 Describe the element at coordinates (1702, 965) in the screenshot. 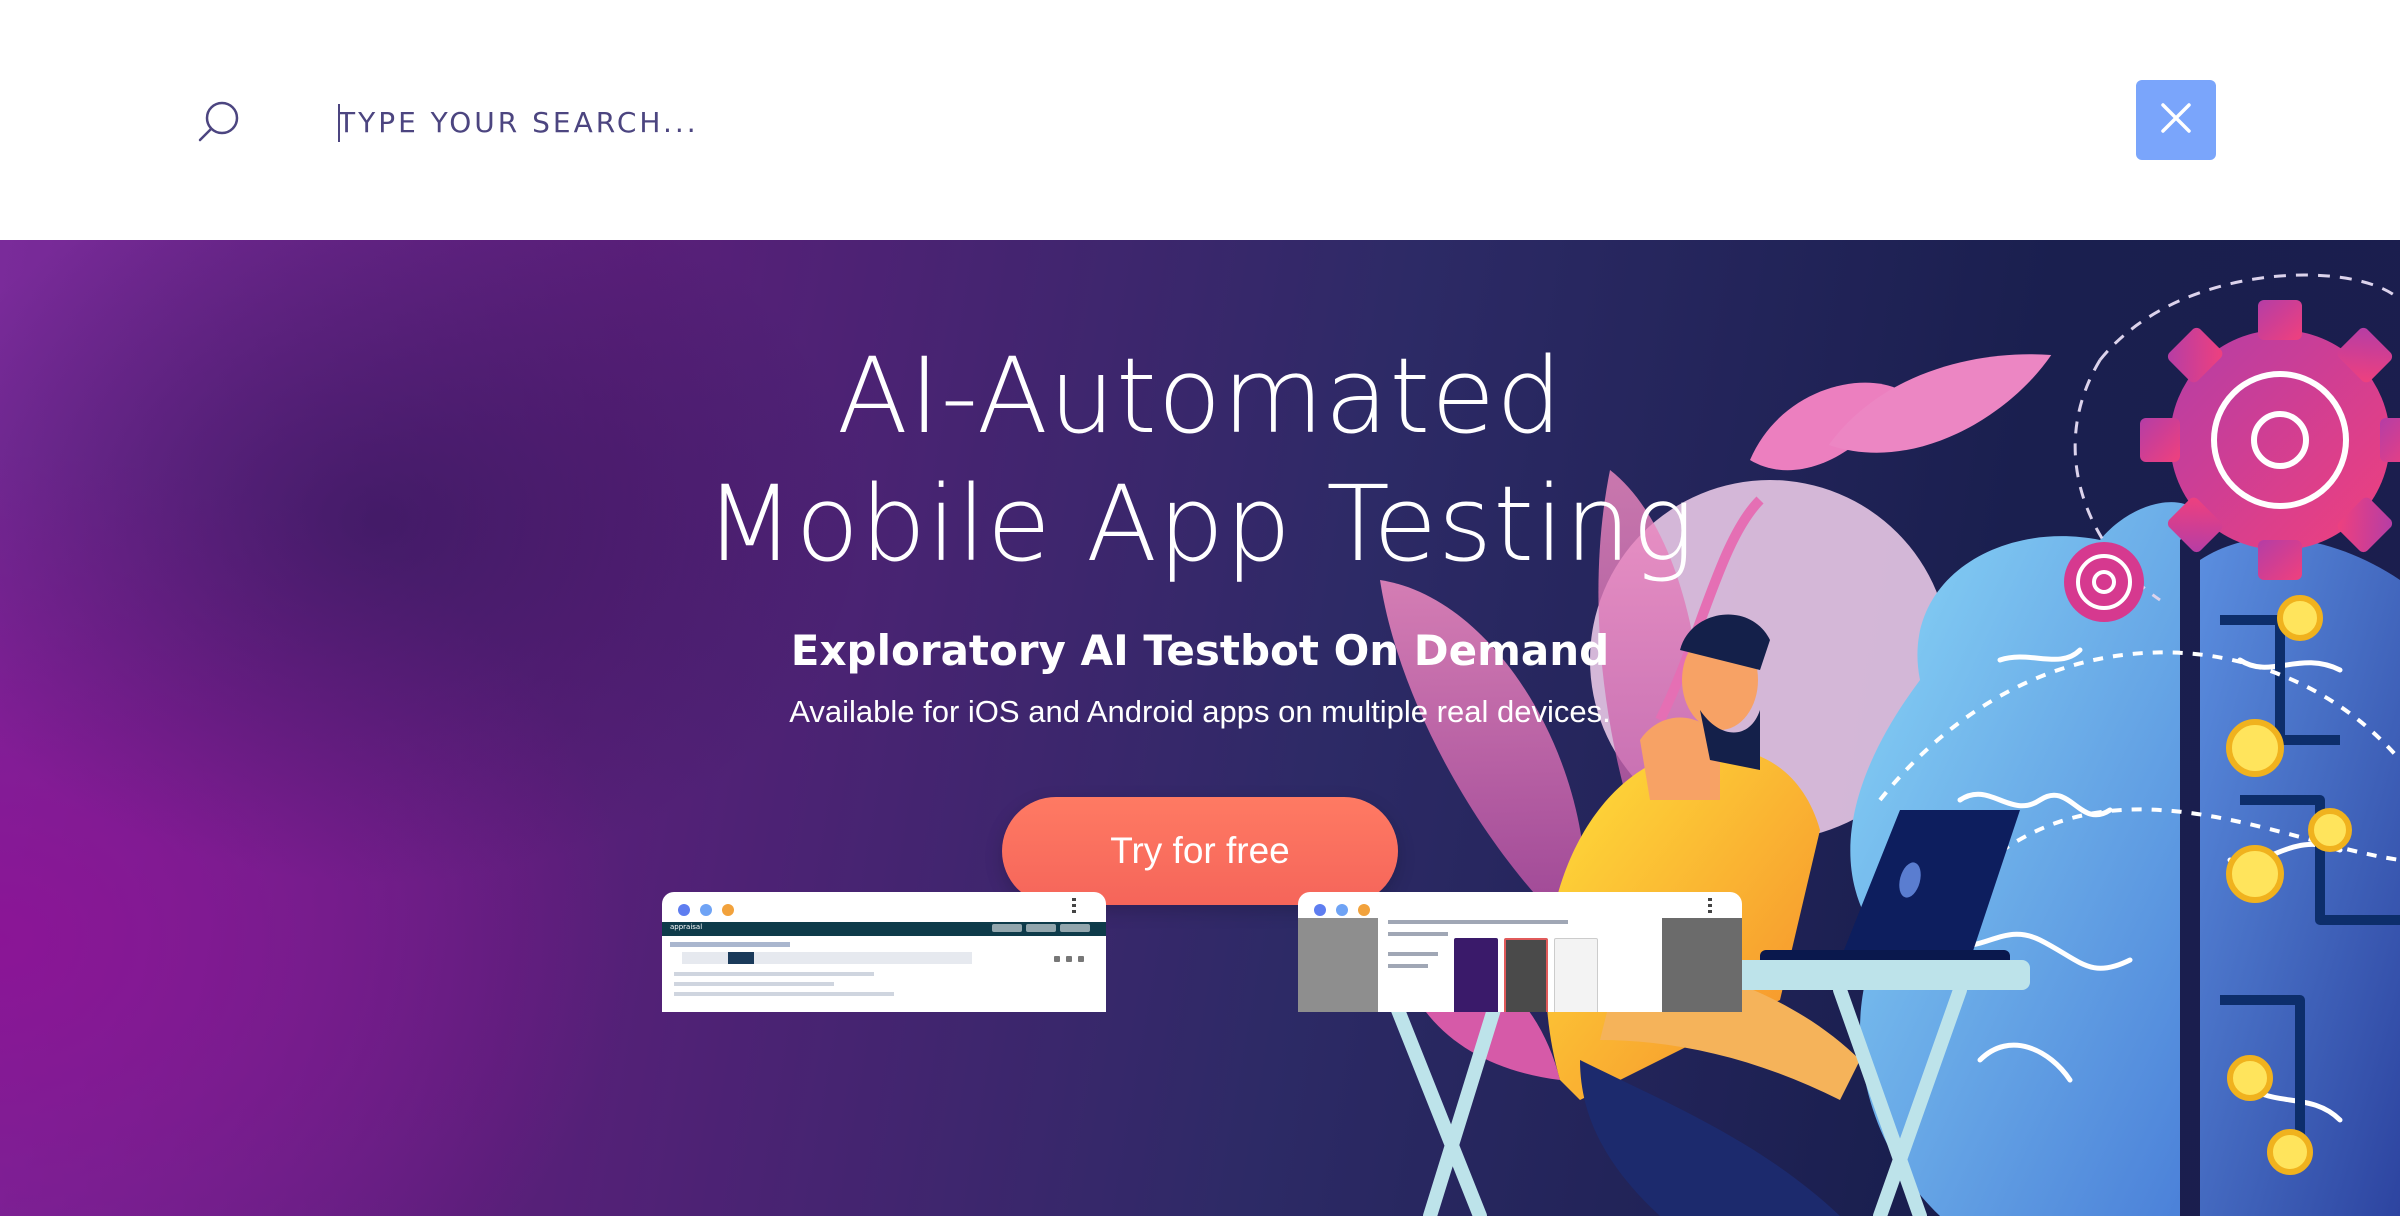

I see `preview-right-panel` at that location.